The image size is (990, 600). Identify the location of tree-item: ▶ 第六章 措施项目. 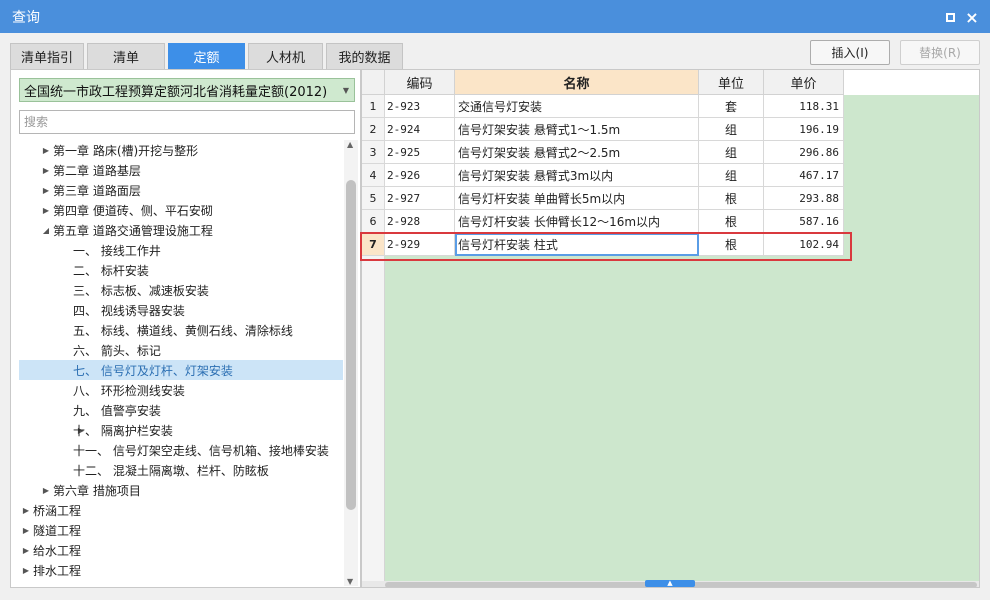
(181, 490).